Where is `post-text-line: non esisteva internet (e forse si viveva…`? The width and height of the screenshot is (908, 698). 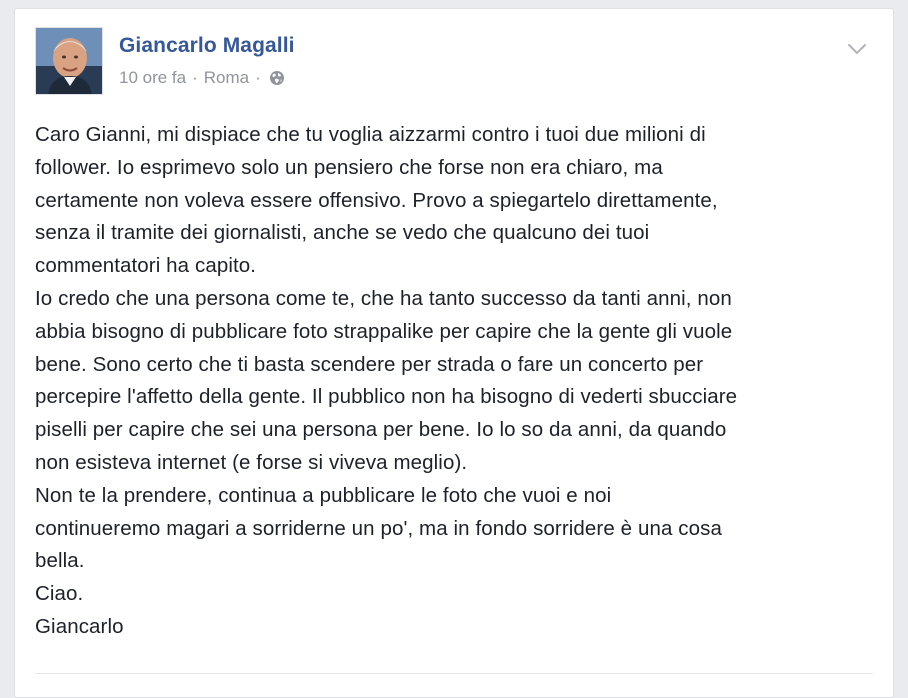 post-text-line: non esisteva internet (e forse si viveva… is located at coordinates (251, 462).